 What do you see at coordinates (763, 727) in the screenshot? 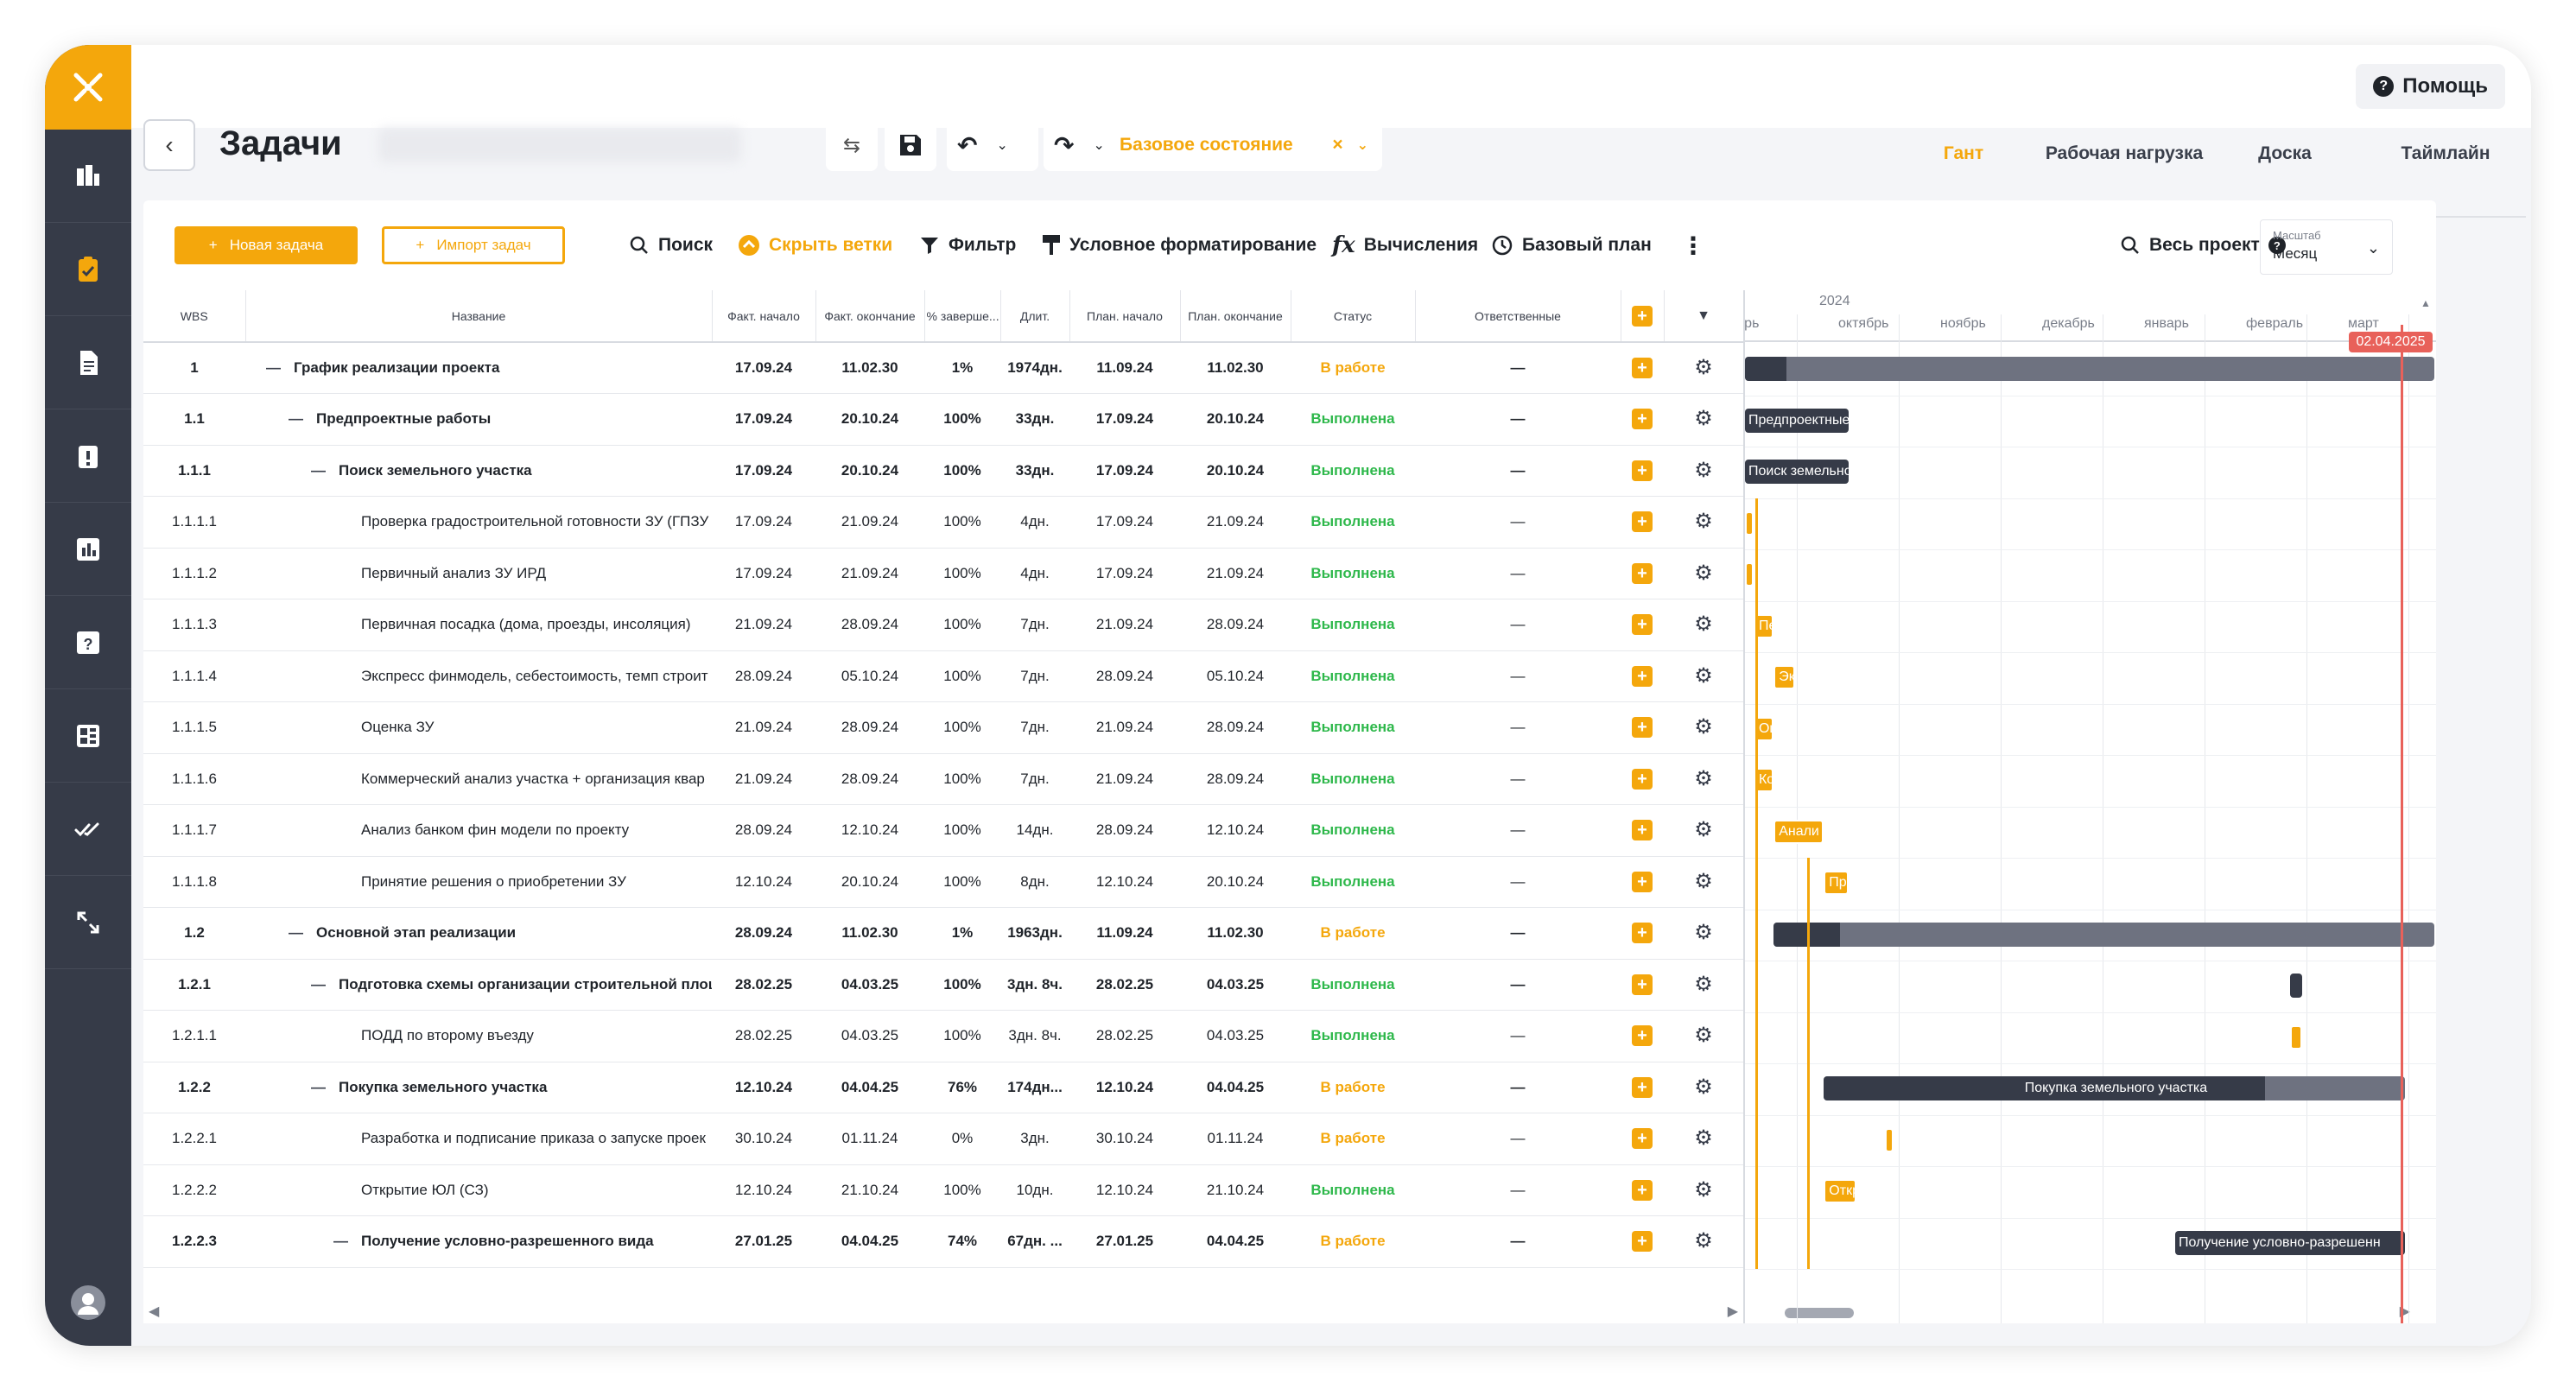
I see `cell-fact-start: 21.09.24` at bounding box center [763, 727].